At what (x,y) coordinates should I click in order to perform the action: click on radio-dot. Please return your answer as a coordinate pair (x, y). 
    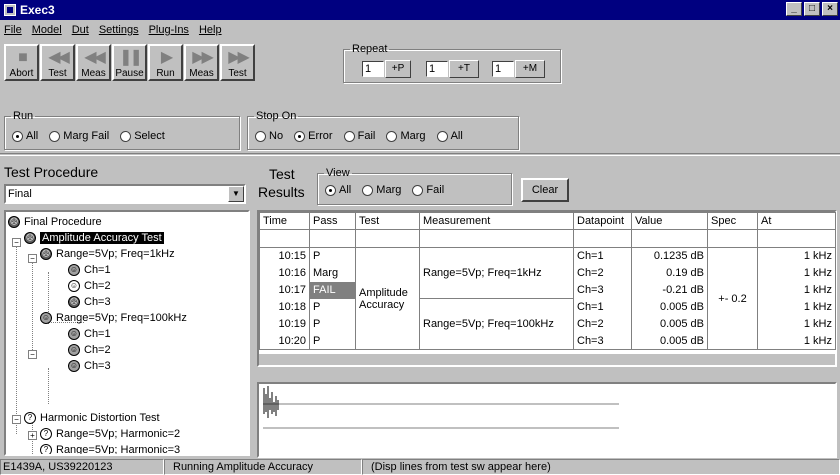
    Looking at the image, I should click on (368, 190).